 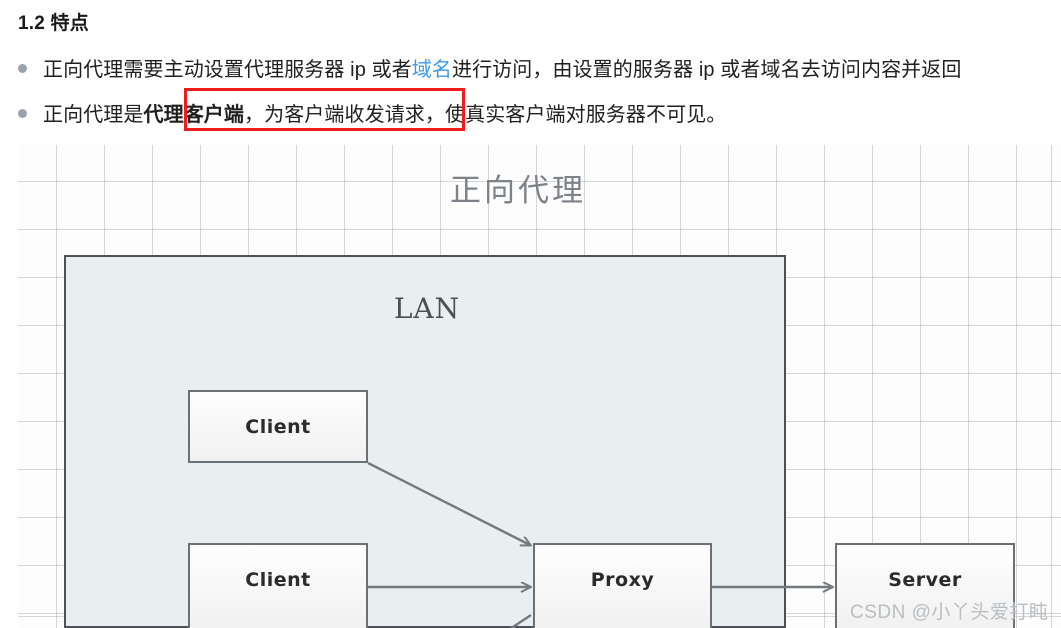 I want to click on diagram-title: 正向代理, so click(x=518, y=191).